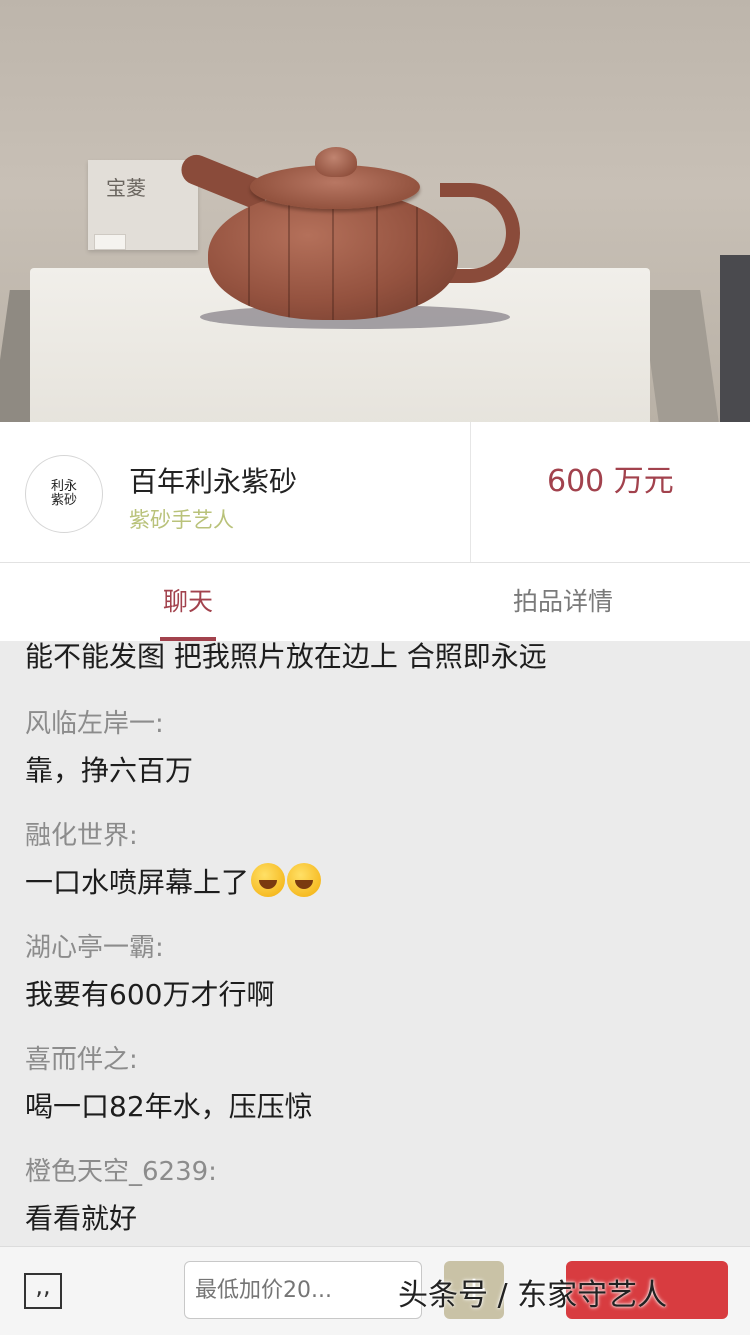  I want to click on chat-message-text: 看看就好, so click(81, 1218).